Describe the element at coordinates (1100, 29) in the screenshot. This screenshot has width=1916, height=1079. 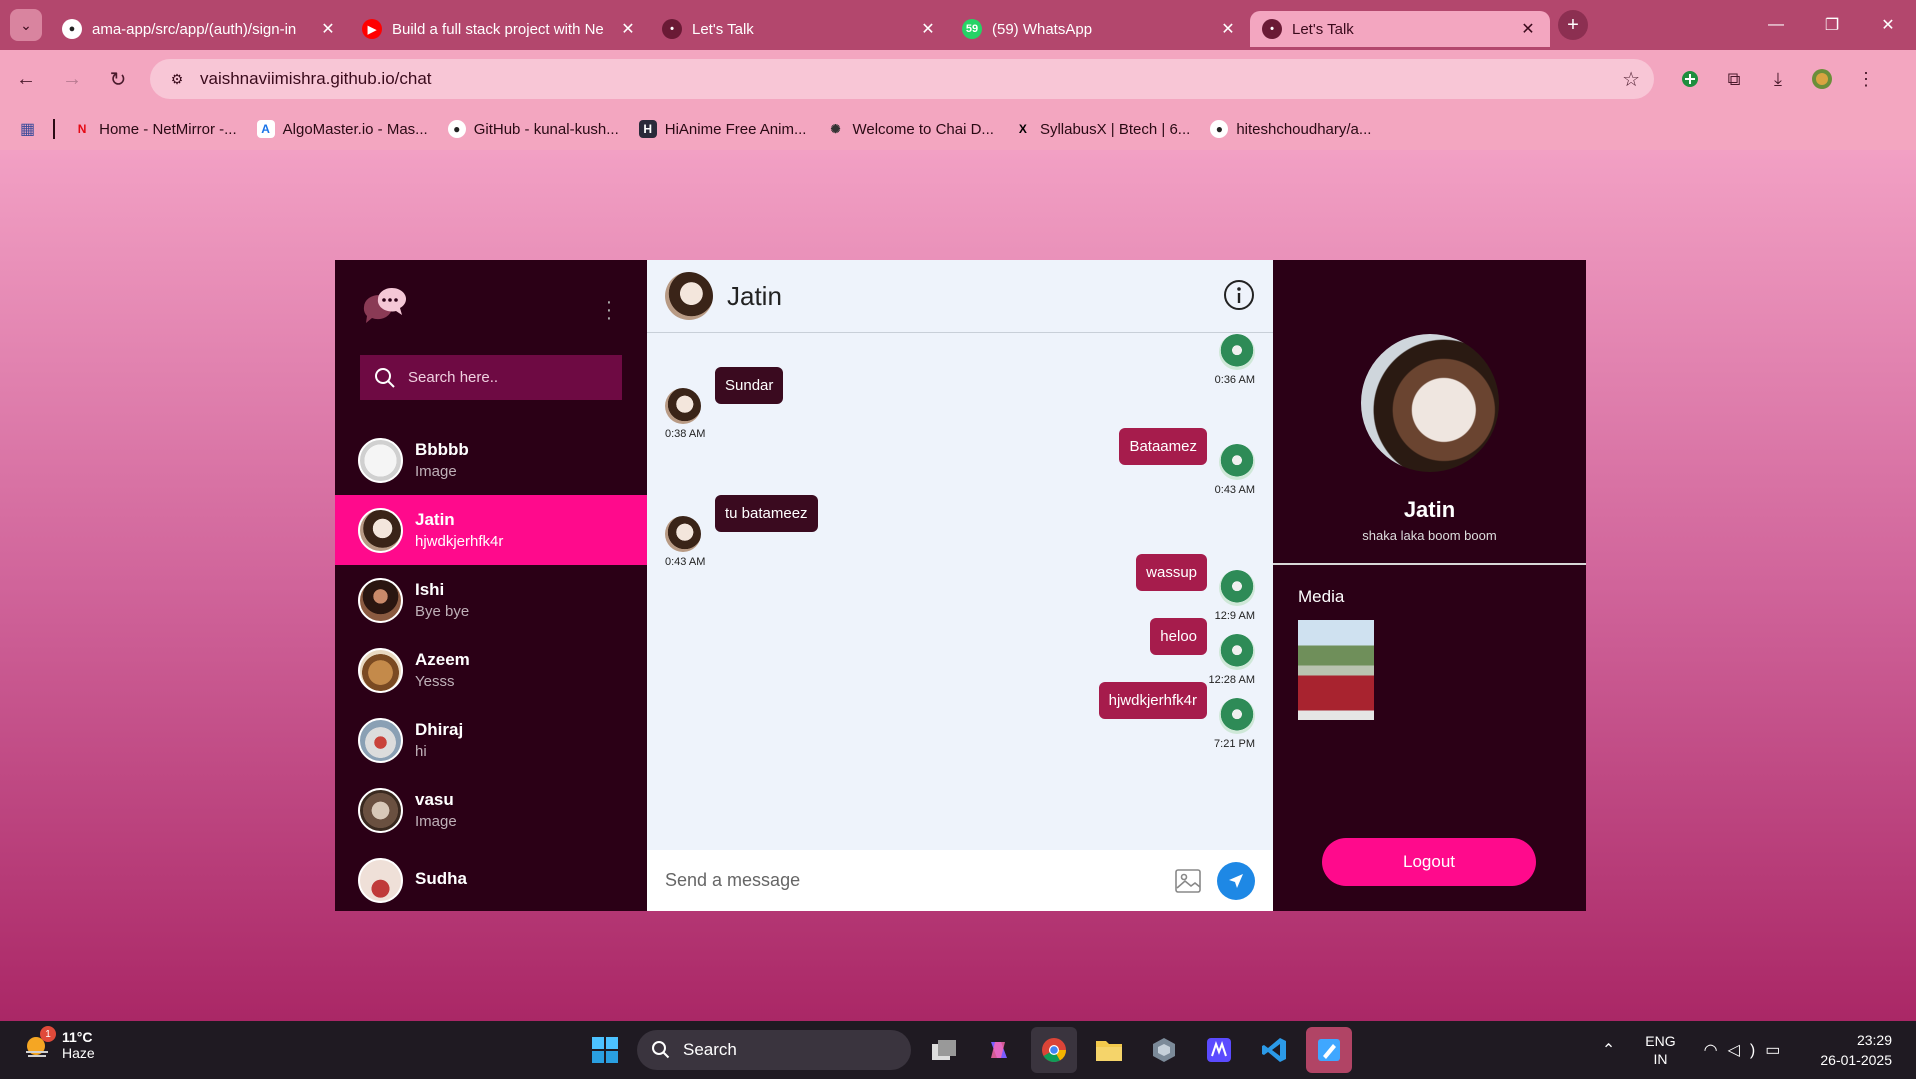
I see `browser-tab: 59 (59) WhatsApp ✕` at that location.